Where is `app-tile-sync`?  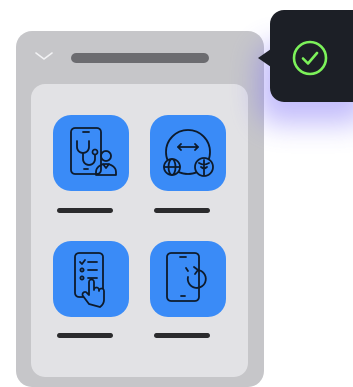
app-tile-sync is located at coordinates (188, 279).